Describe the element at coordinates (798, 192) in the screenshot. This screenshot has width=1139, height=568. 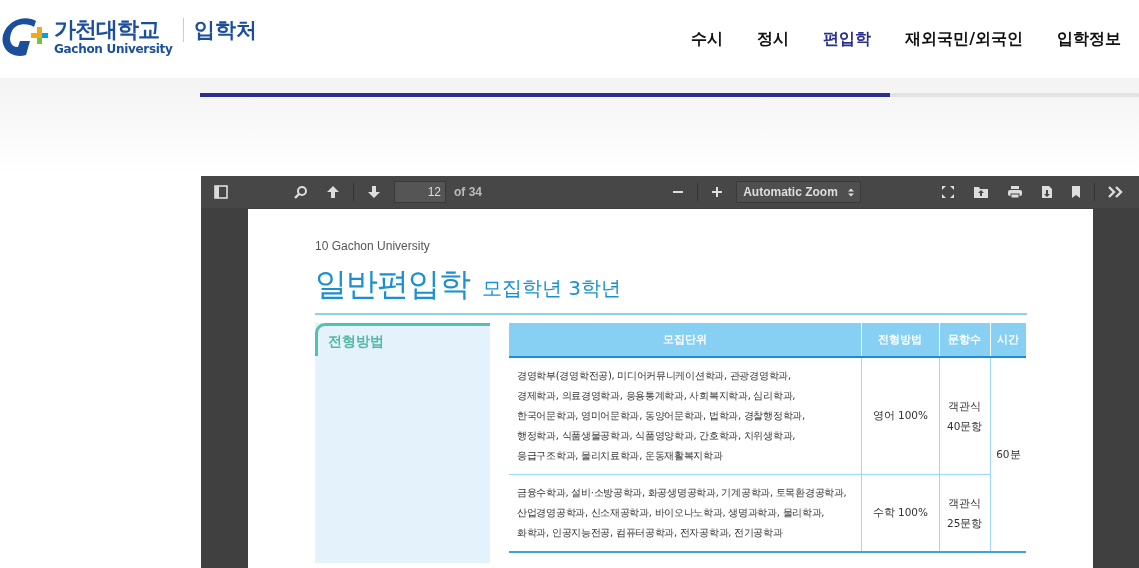
I see `zoom-select: Automatic Zoom` at that location.